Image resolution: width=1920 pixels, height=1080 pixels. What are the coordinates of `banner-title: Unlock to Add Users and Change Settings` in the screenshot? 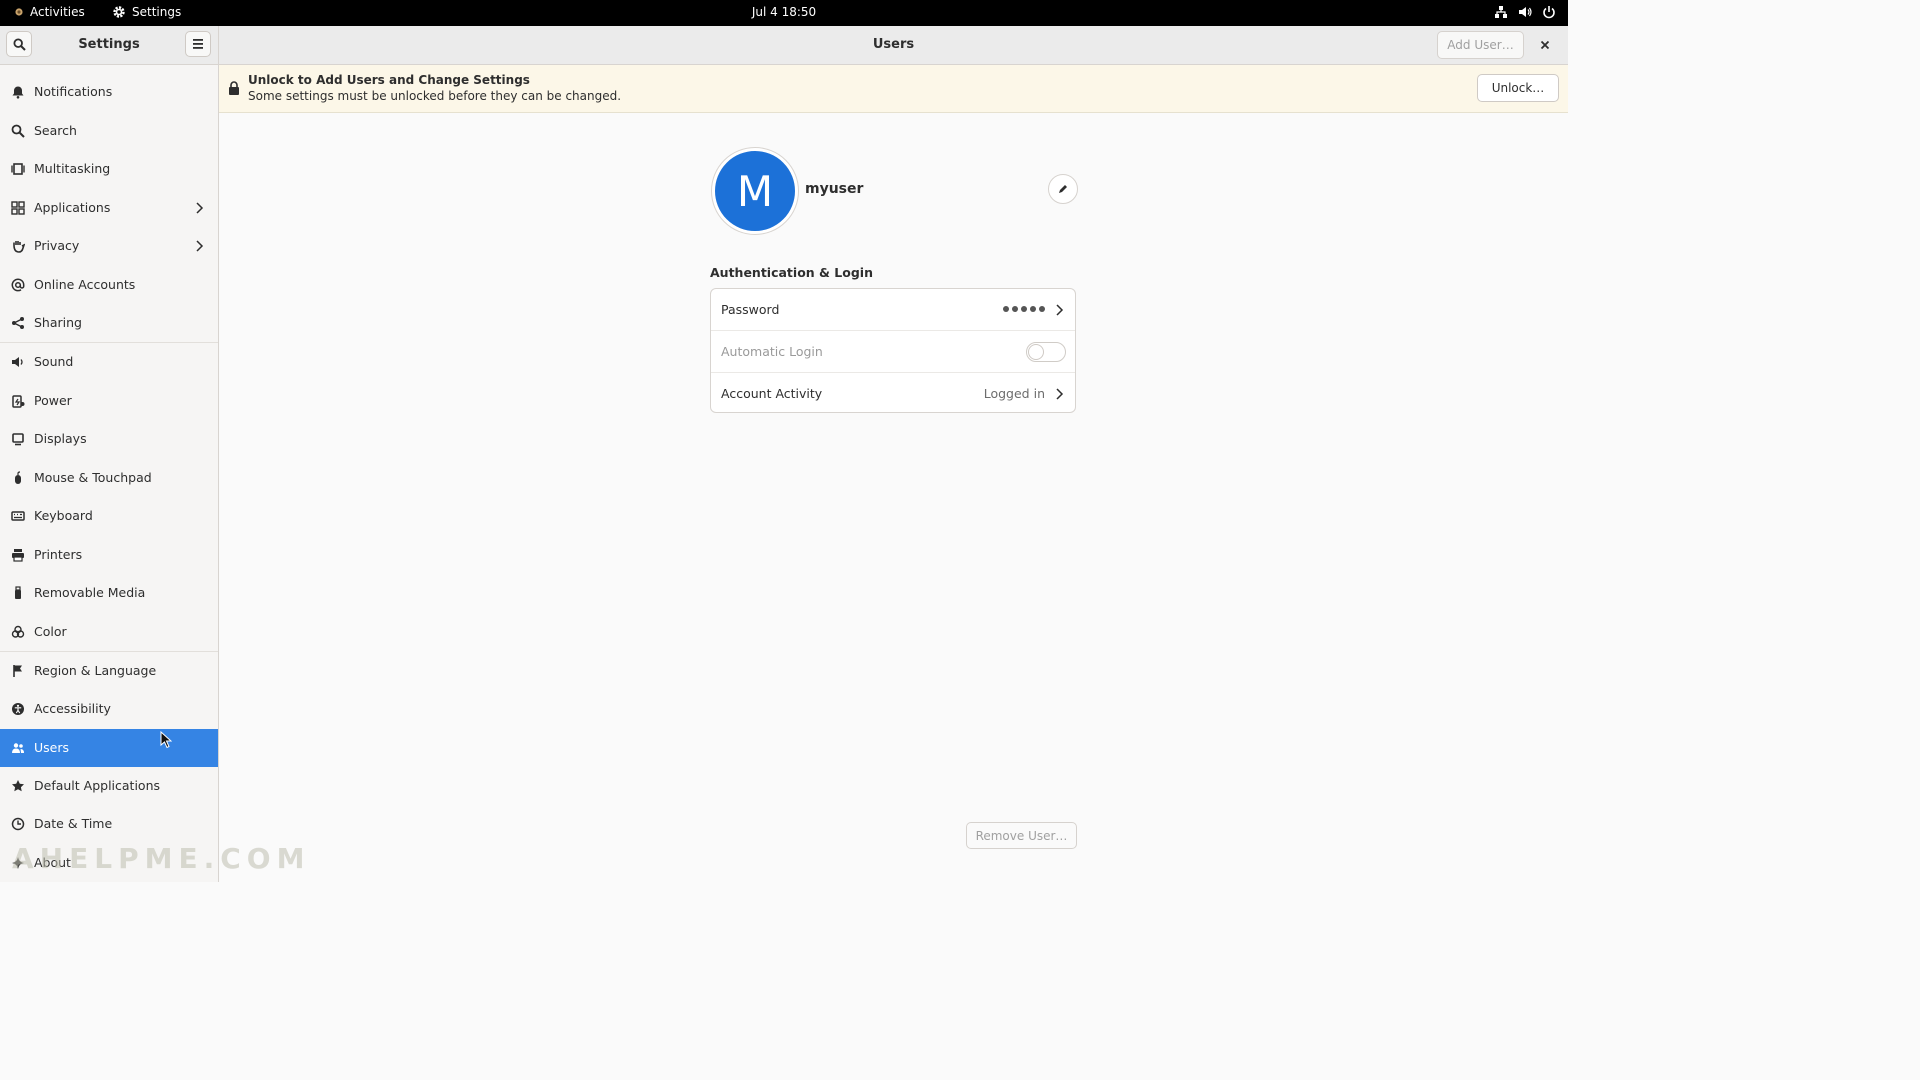 It's located at (389, 80).